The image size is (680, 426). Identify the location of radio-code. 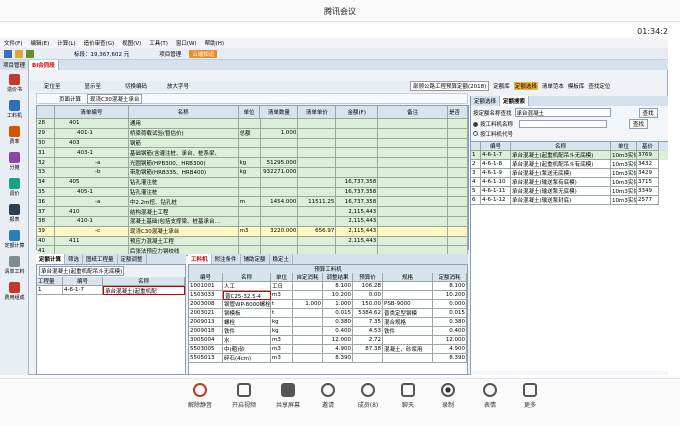
(475, 133).